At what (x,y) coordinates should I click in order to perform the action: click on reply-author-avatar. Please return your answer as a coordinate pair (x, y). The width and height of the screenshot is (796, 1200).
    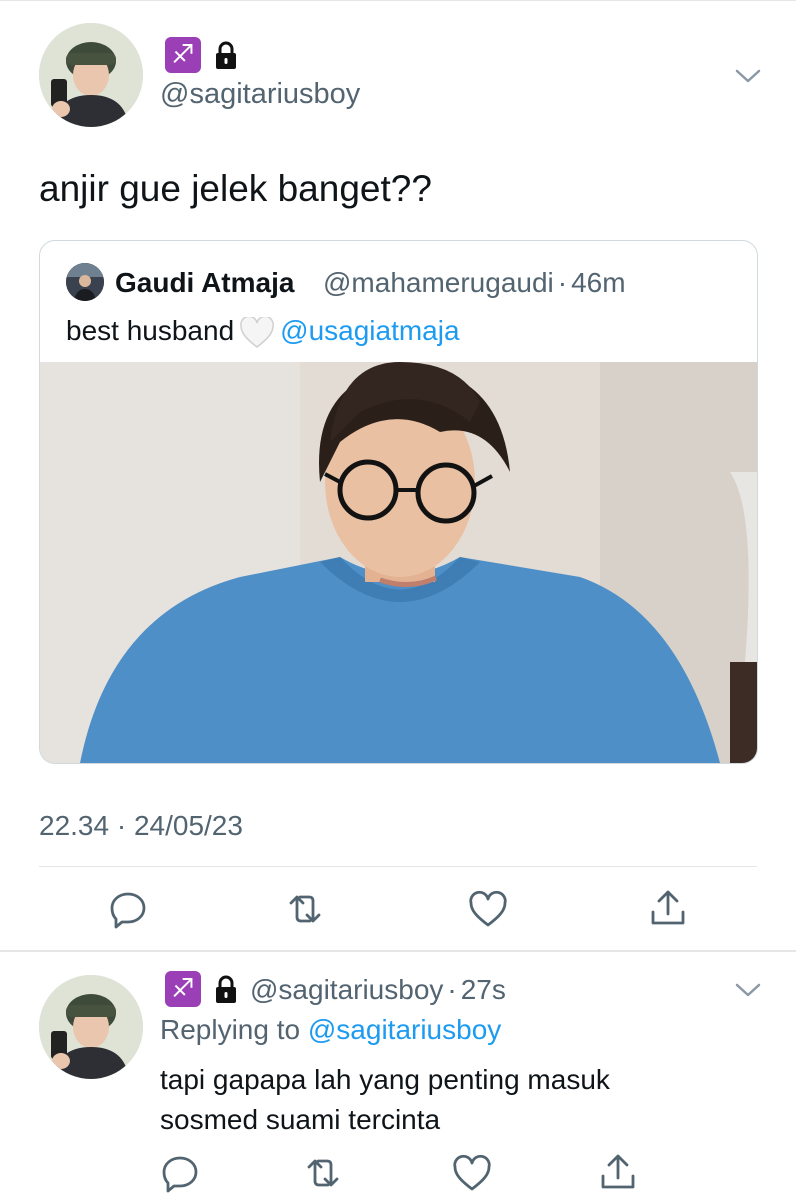
    Looking at the image, I should click on (91, 1027).